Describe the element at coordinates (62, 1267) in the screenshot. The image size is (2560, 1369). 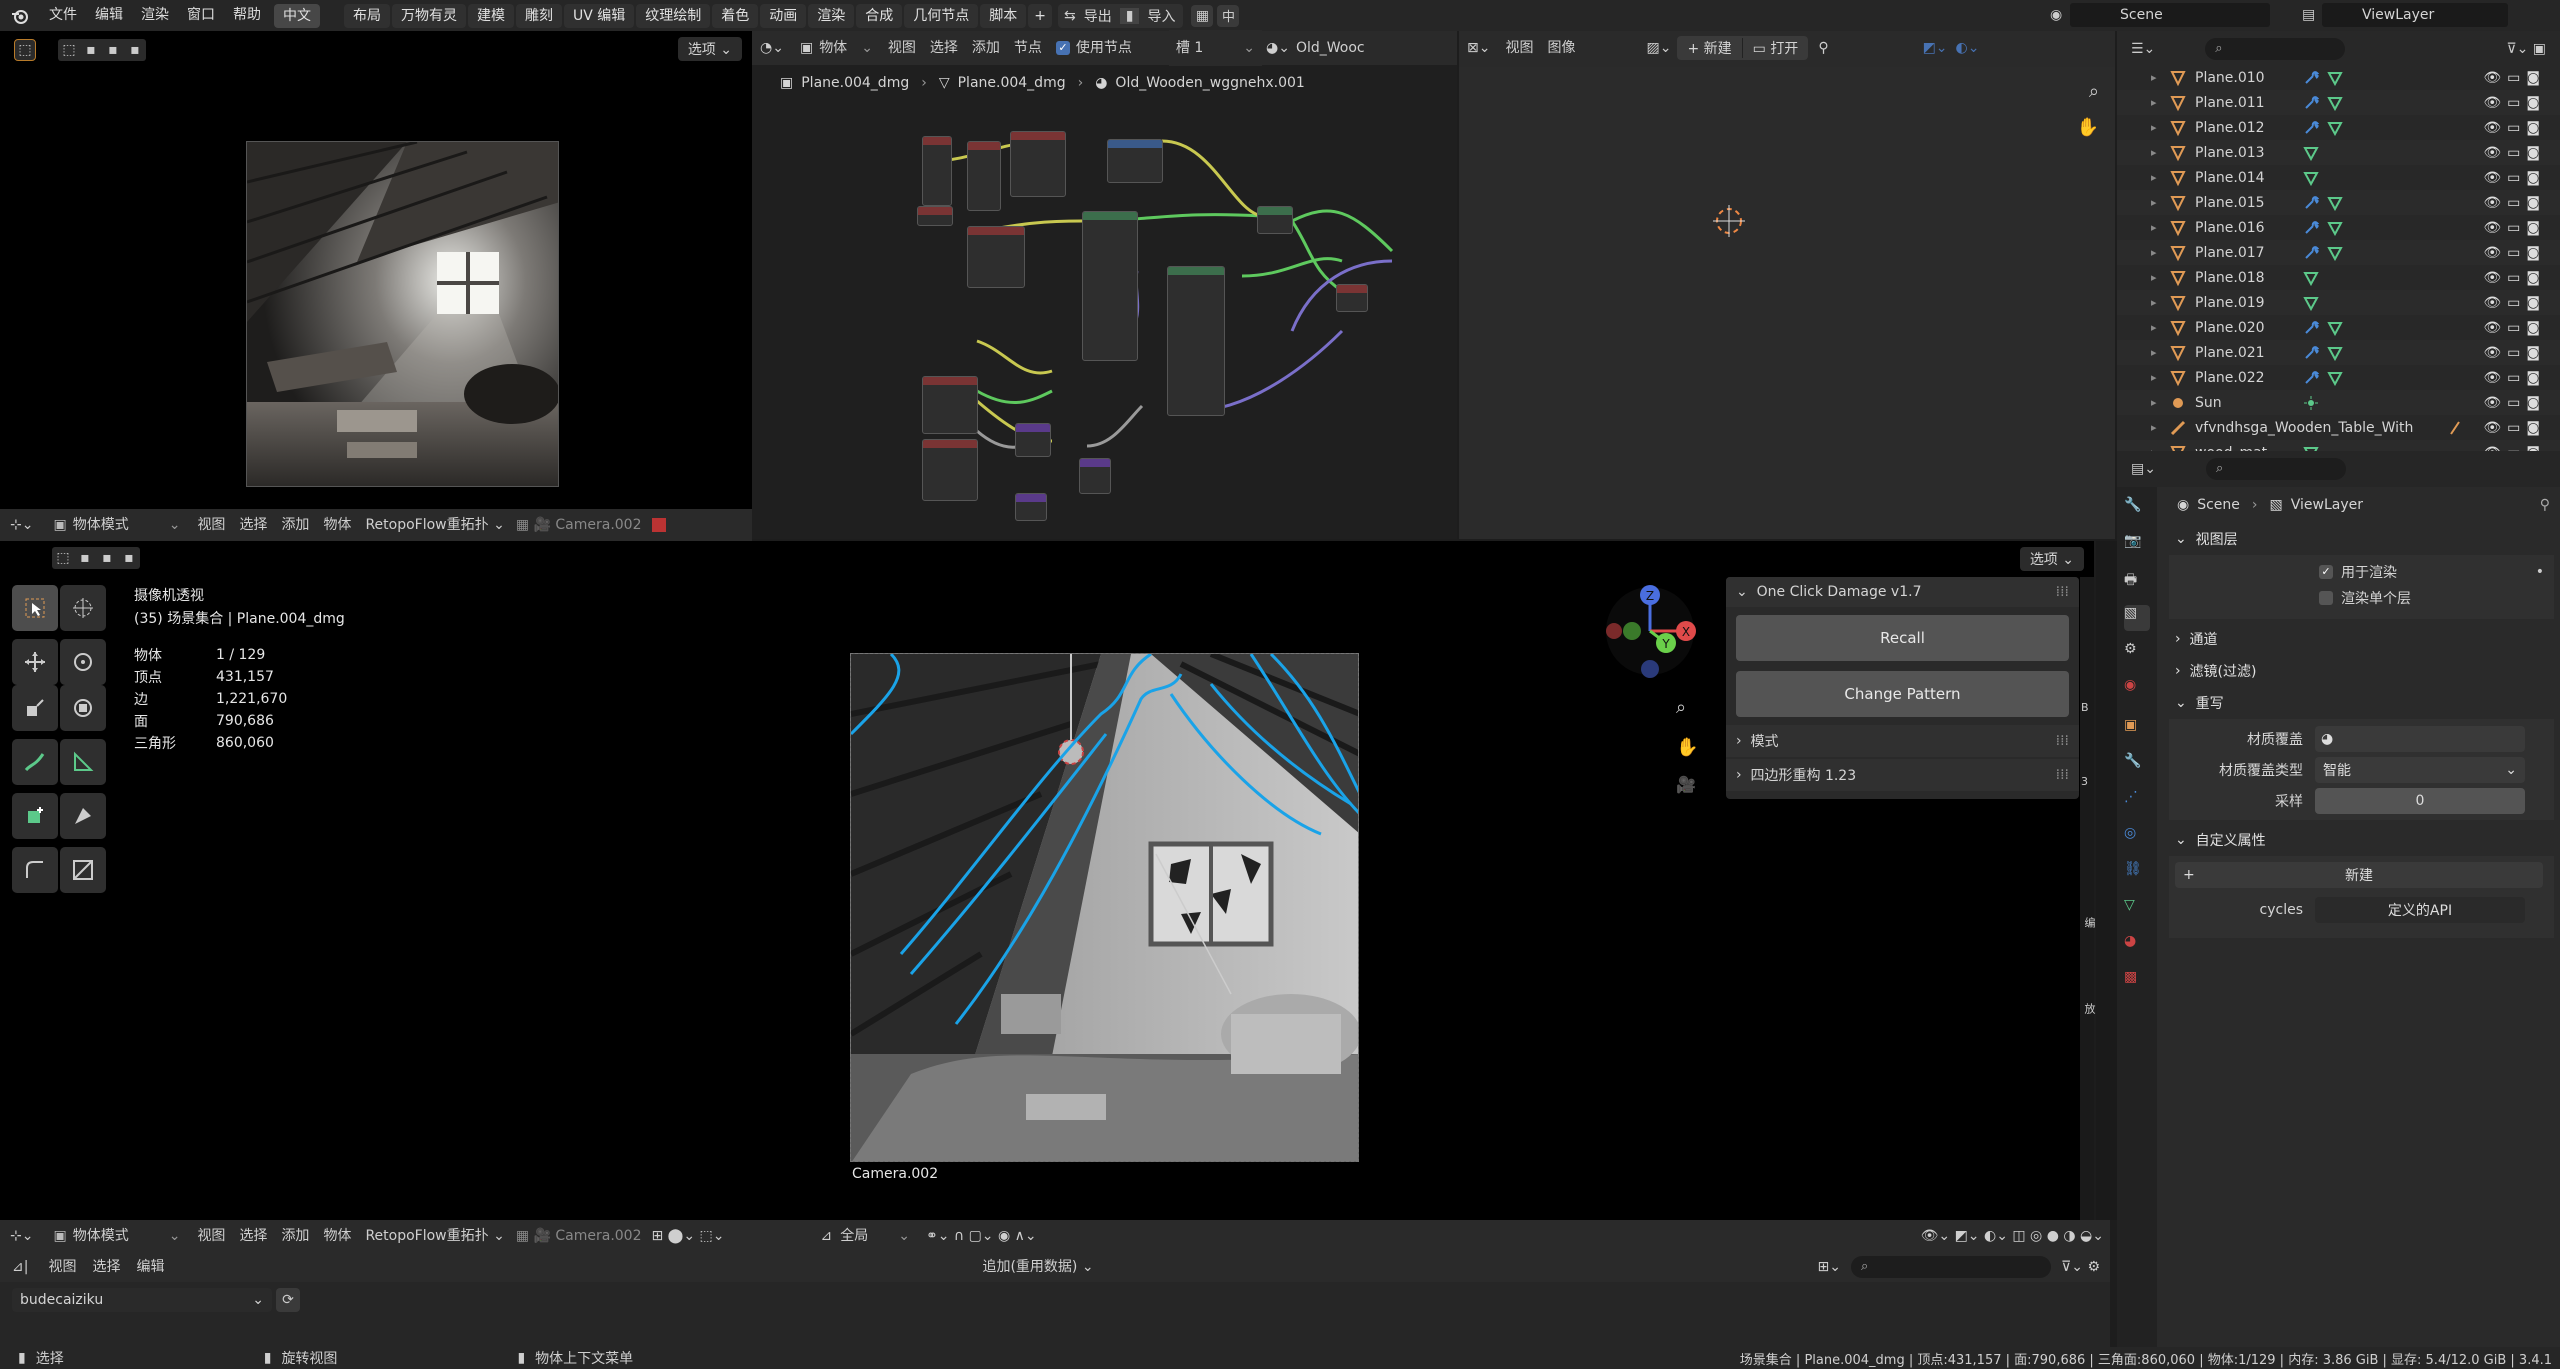
I see `asset-menu-view: 视图` at that location.